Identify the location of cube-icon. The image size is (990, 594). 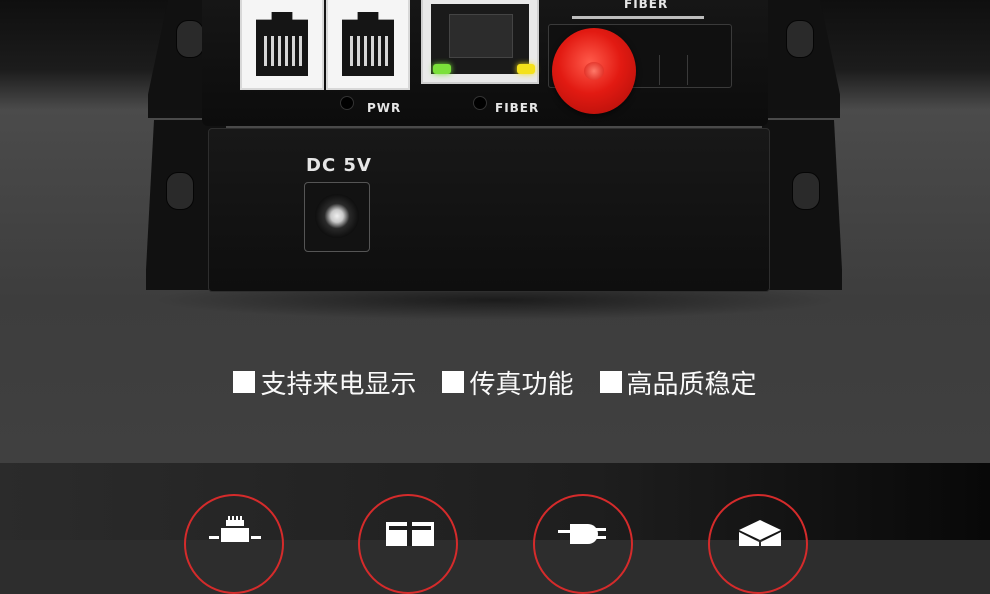
(758, 544).